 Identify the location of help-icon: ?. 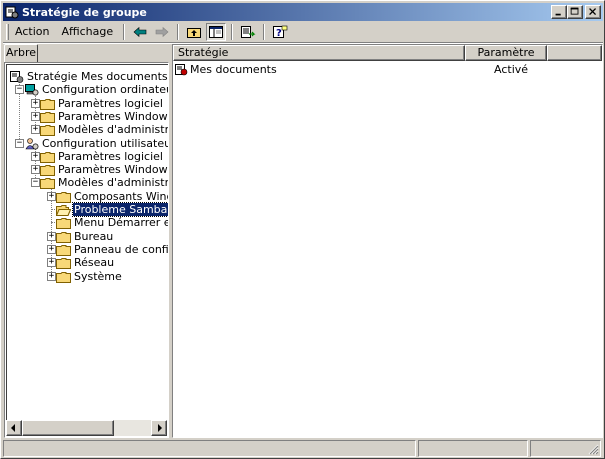
(280, 32).